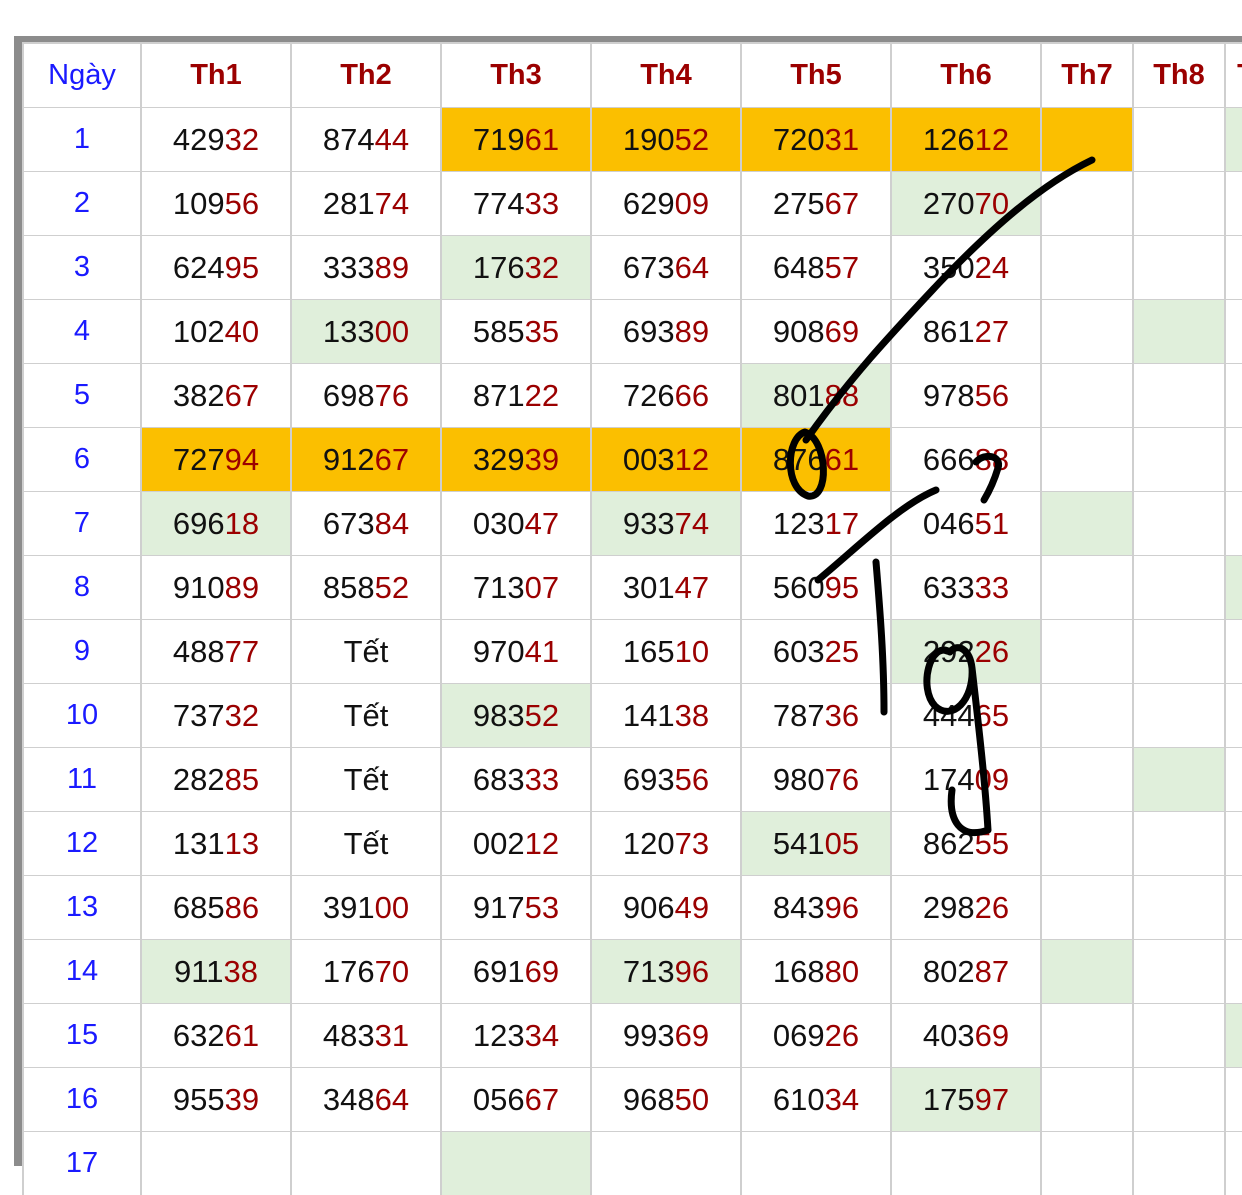 Image resolution: width=1242 pixels, height=1195 pixels. Describe the element at coordinates (198, 331) in the screenshot. I see `result-prefix: 102` at that location.